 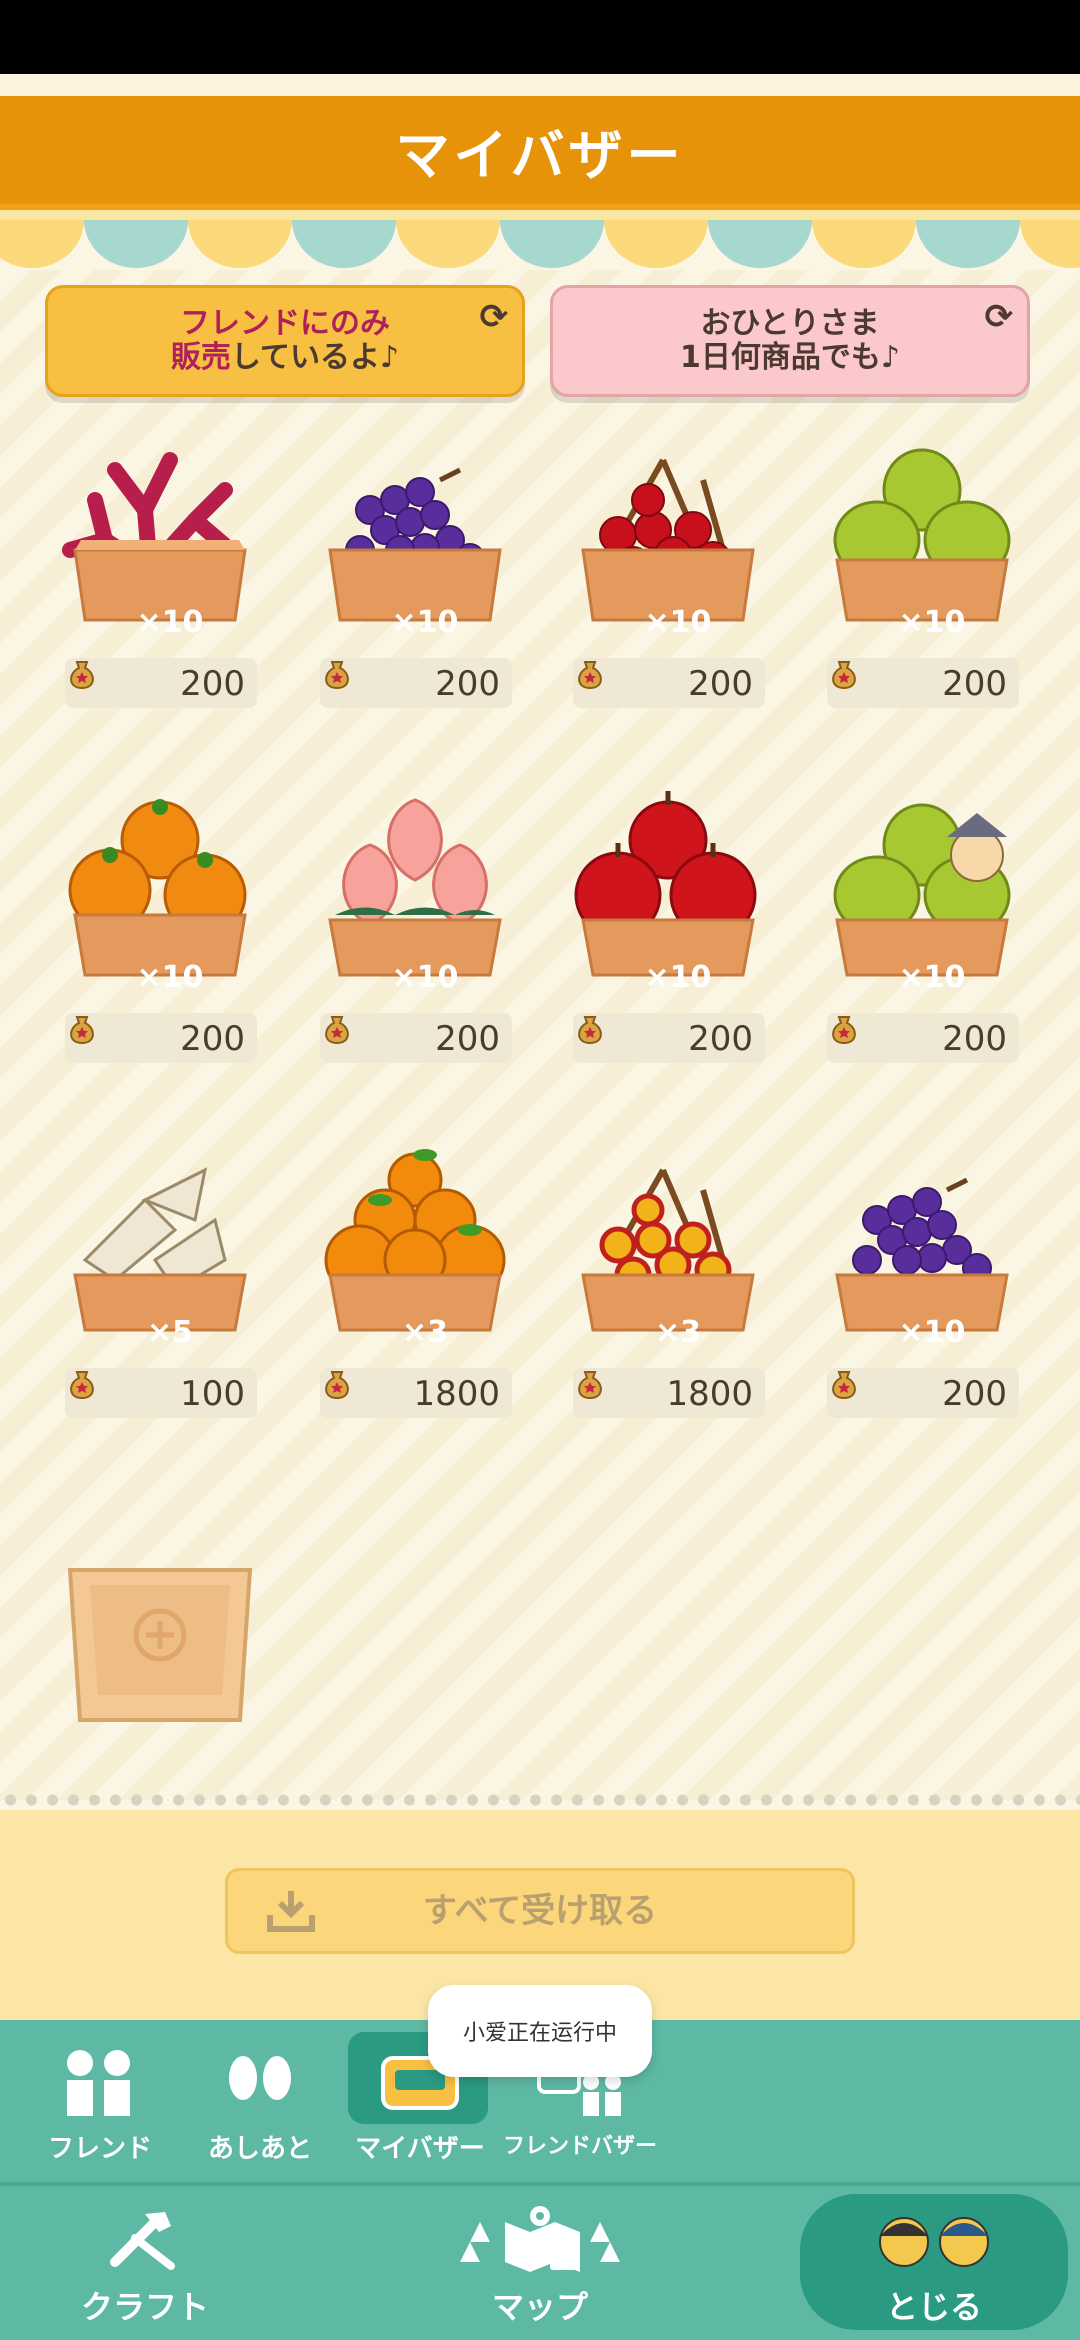 What do you see at coordinates (540, 239) in the screenshot?
I see `awning-decoration` at bounding box center [540, 239].